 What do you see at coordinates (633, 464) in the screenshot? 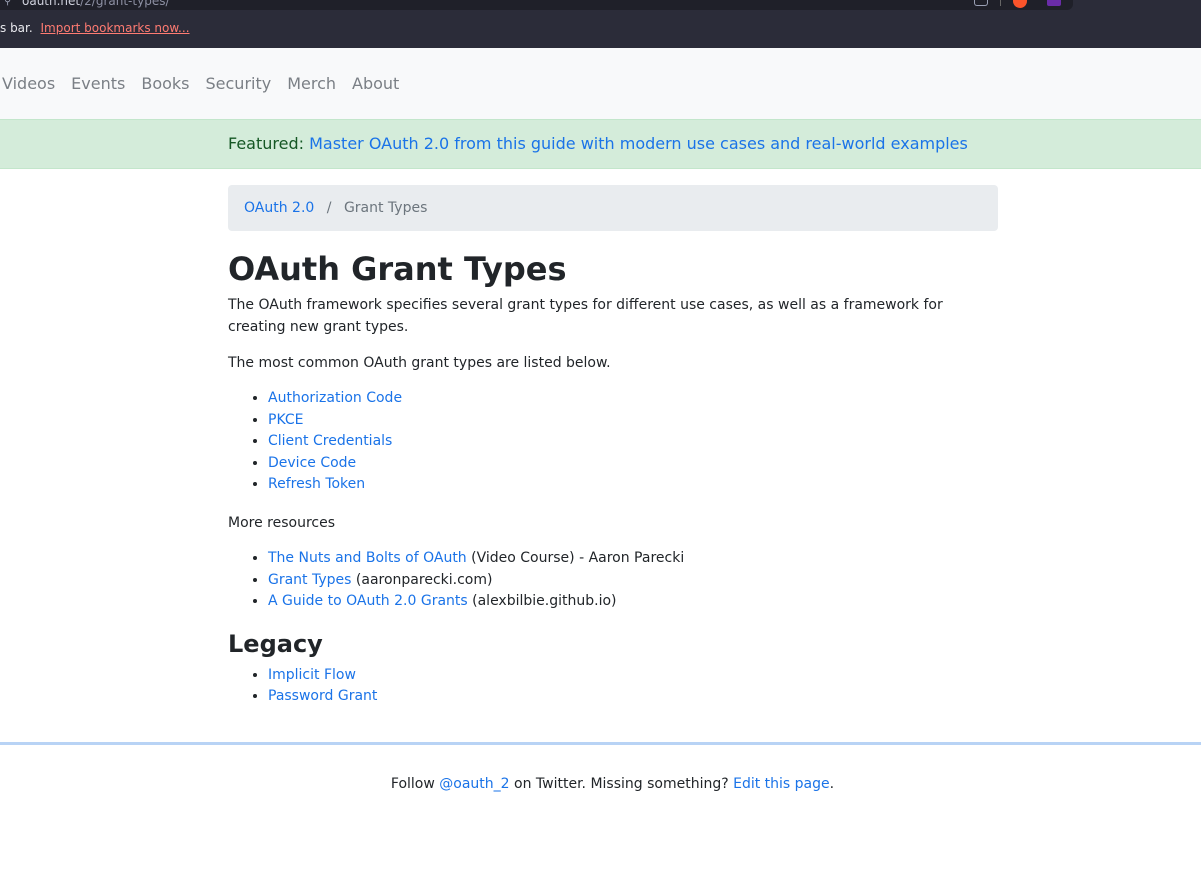
I see `list-item: Device Code` at bounding box center [633, 464].